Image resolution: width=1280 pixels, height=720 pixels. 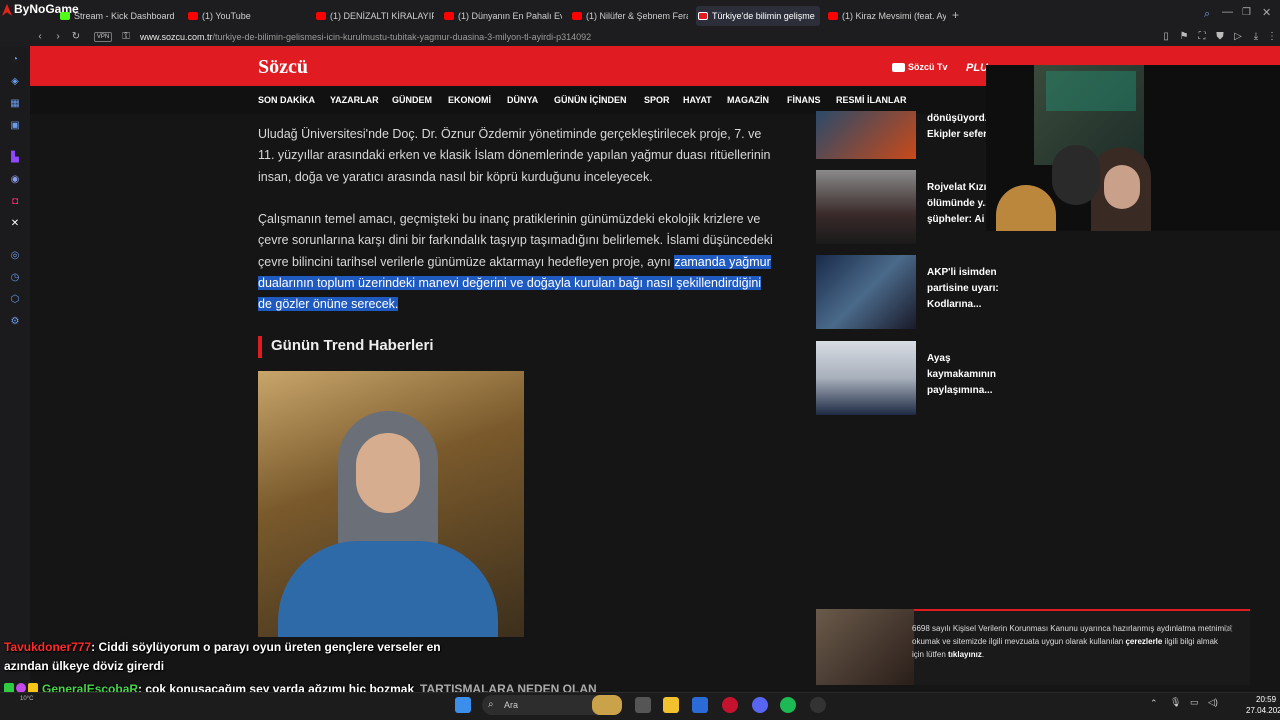 What do you see at coordinates (508, 687) in the screenshot?
I see `next-headline-clipped: TARTIŞMALARA NEDEN OLAN` at bounding box center [508, 687].